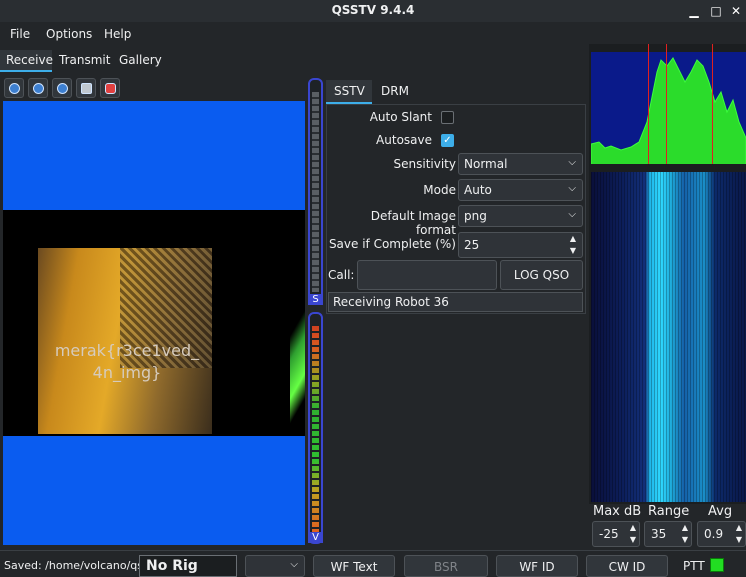 Image resolution: width=746 pixels, height=577 pixels. Describe the element at coordinates (69, 34) in the screenshot. I see `menu-options: Options` at that location.